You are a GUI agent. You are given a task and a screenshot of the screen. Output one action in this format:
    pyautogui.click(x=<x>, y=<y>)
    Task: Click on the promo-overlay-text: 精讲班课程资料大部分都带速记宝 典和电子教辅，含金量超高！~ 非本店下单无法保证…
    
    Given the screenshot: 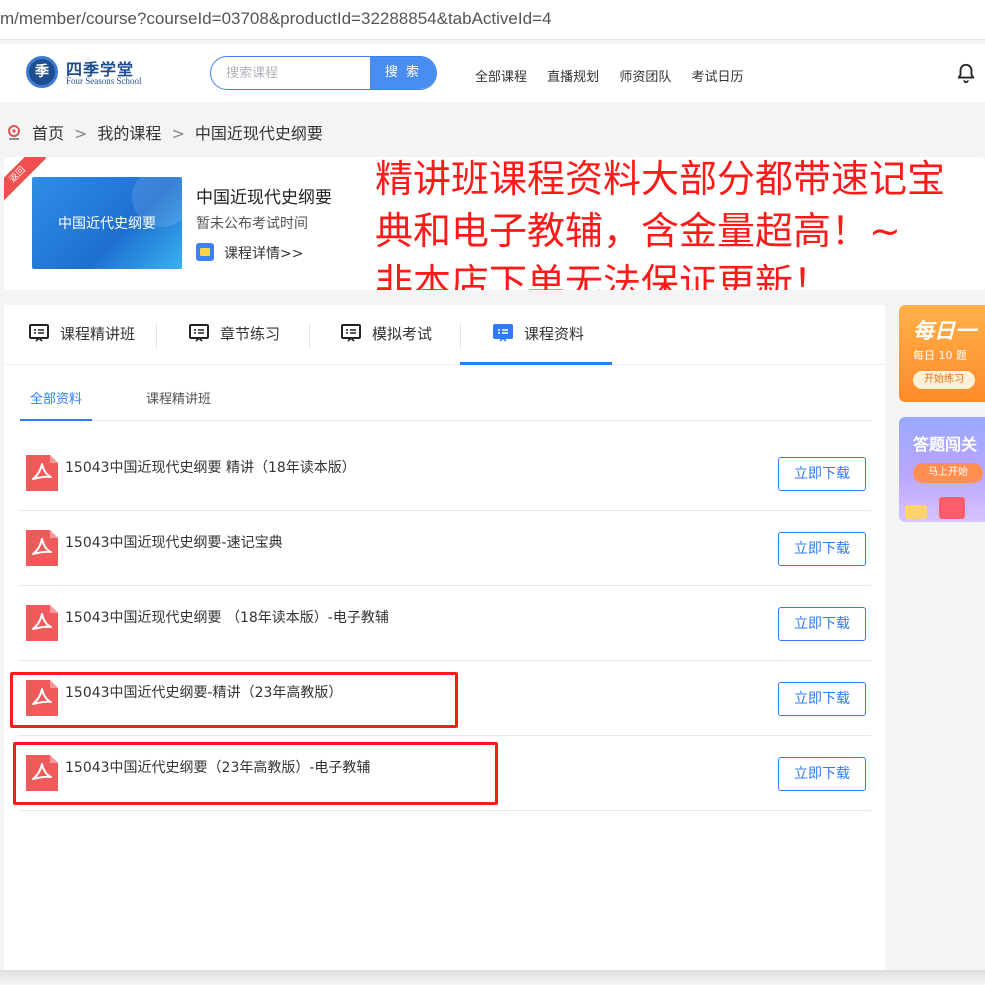 What is the action you would take?
    pyautogui.click(x=660, y=223)
    